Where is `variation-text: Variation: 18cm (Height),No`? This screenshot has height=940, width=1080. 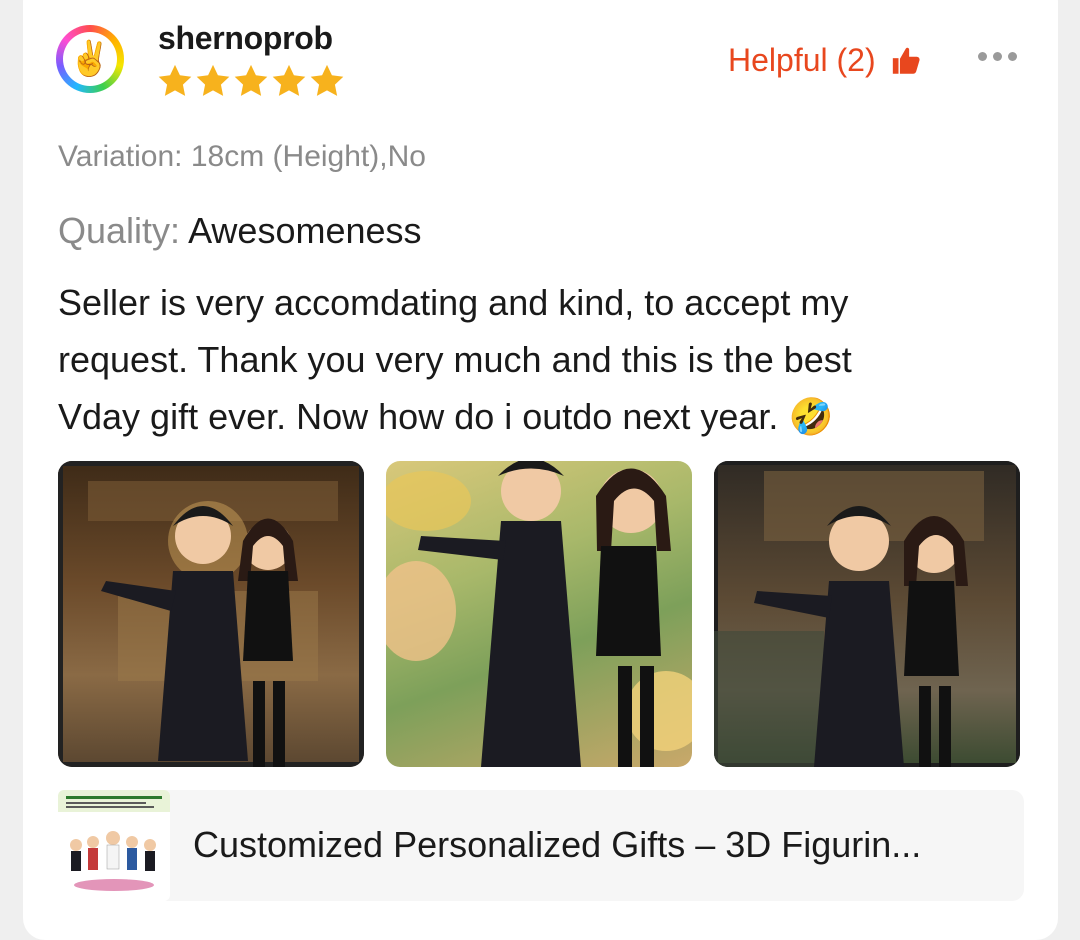
variation-text: Variation: 18cm (Height),No is located at coordinates (242, 156).